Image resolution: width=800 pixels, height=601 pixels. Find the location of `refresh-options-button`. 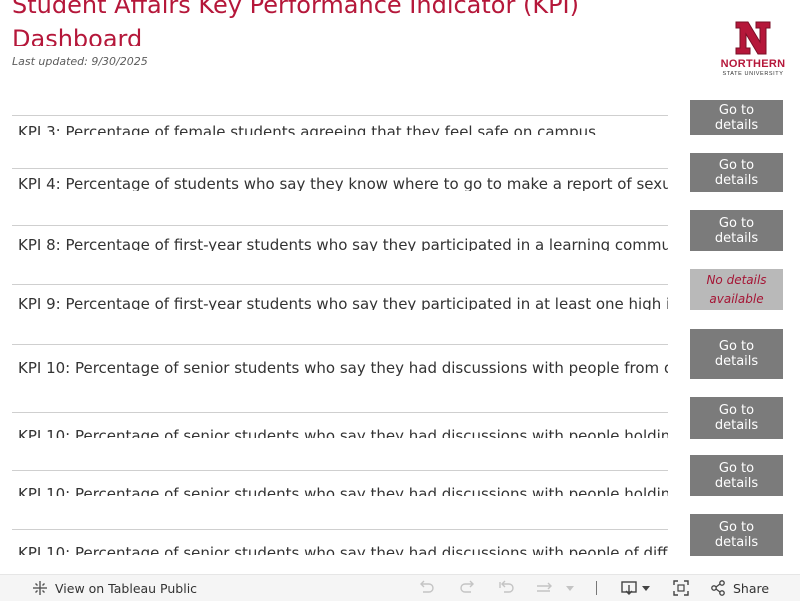

refresh-options-button is located at coordinates (570, 588).